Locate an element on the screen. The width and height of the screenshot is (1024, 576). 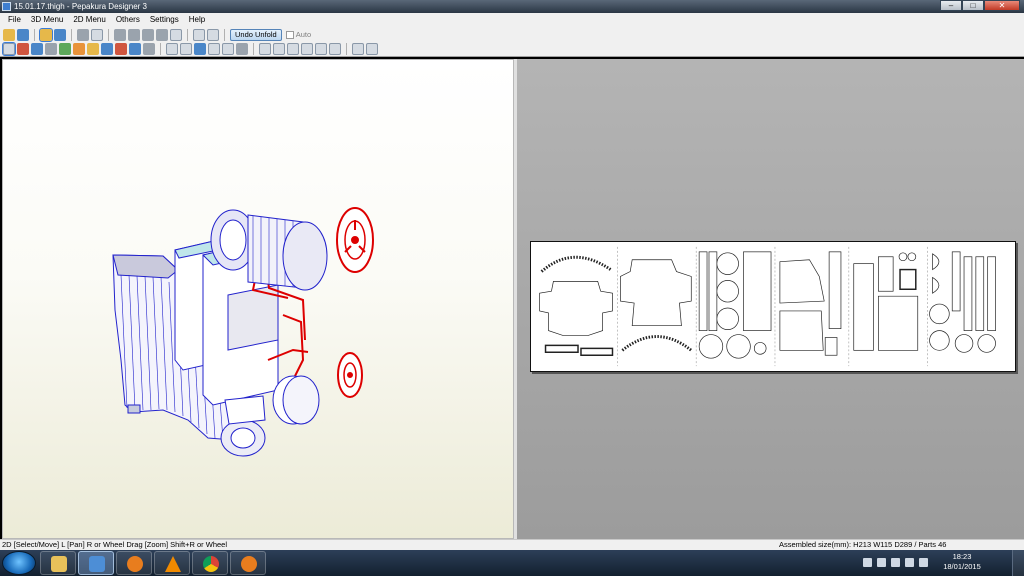
split-view-icon is located at coordinates (213, 34).